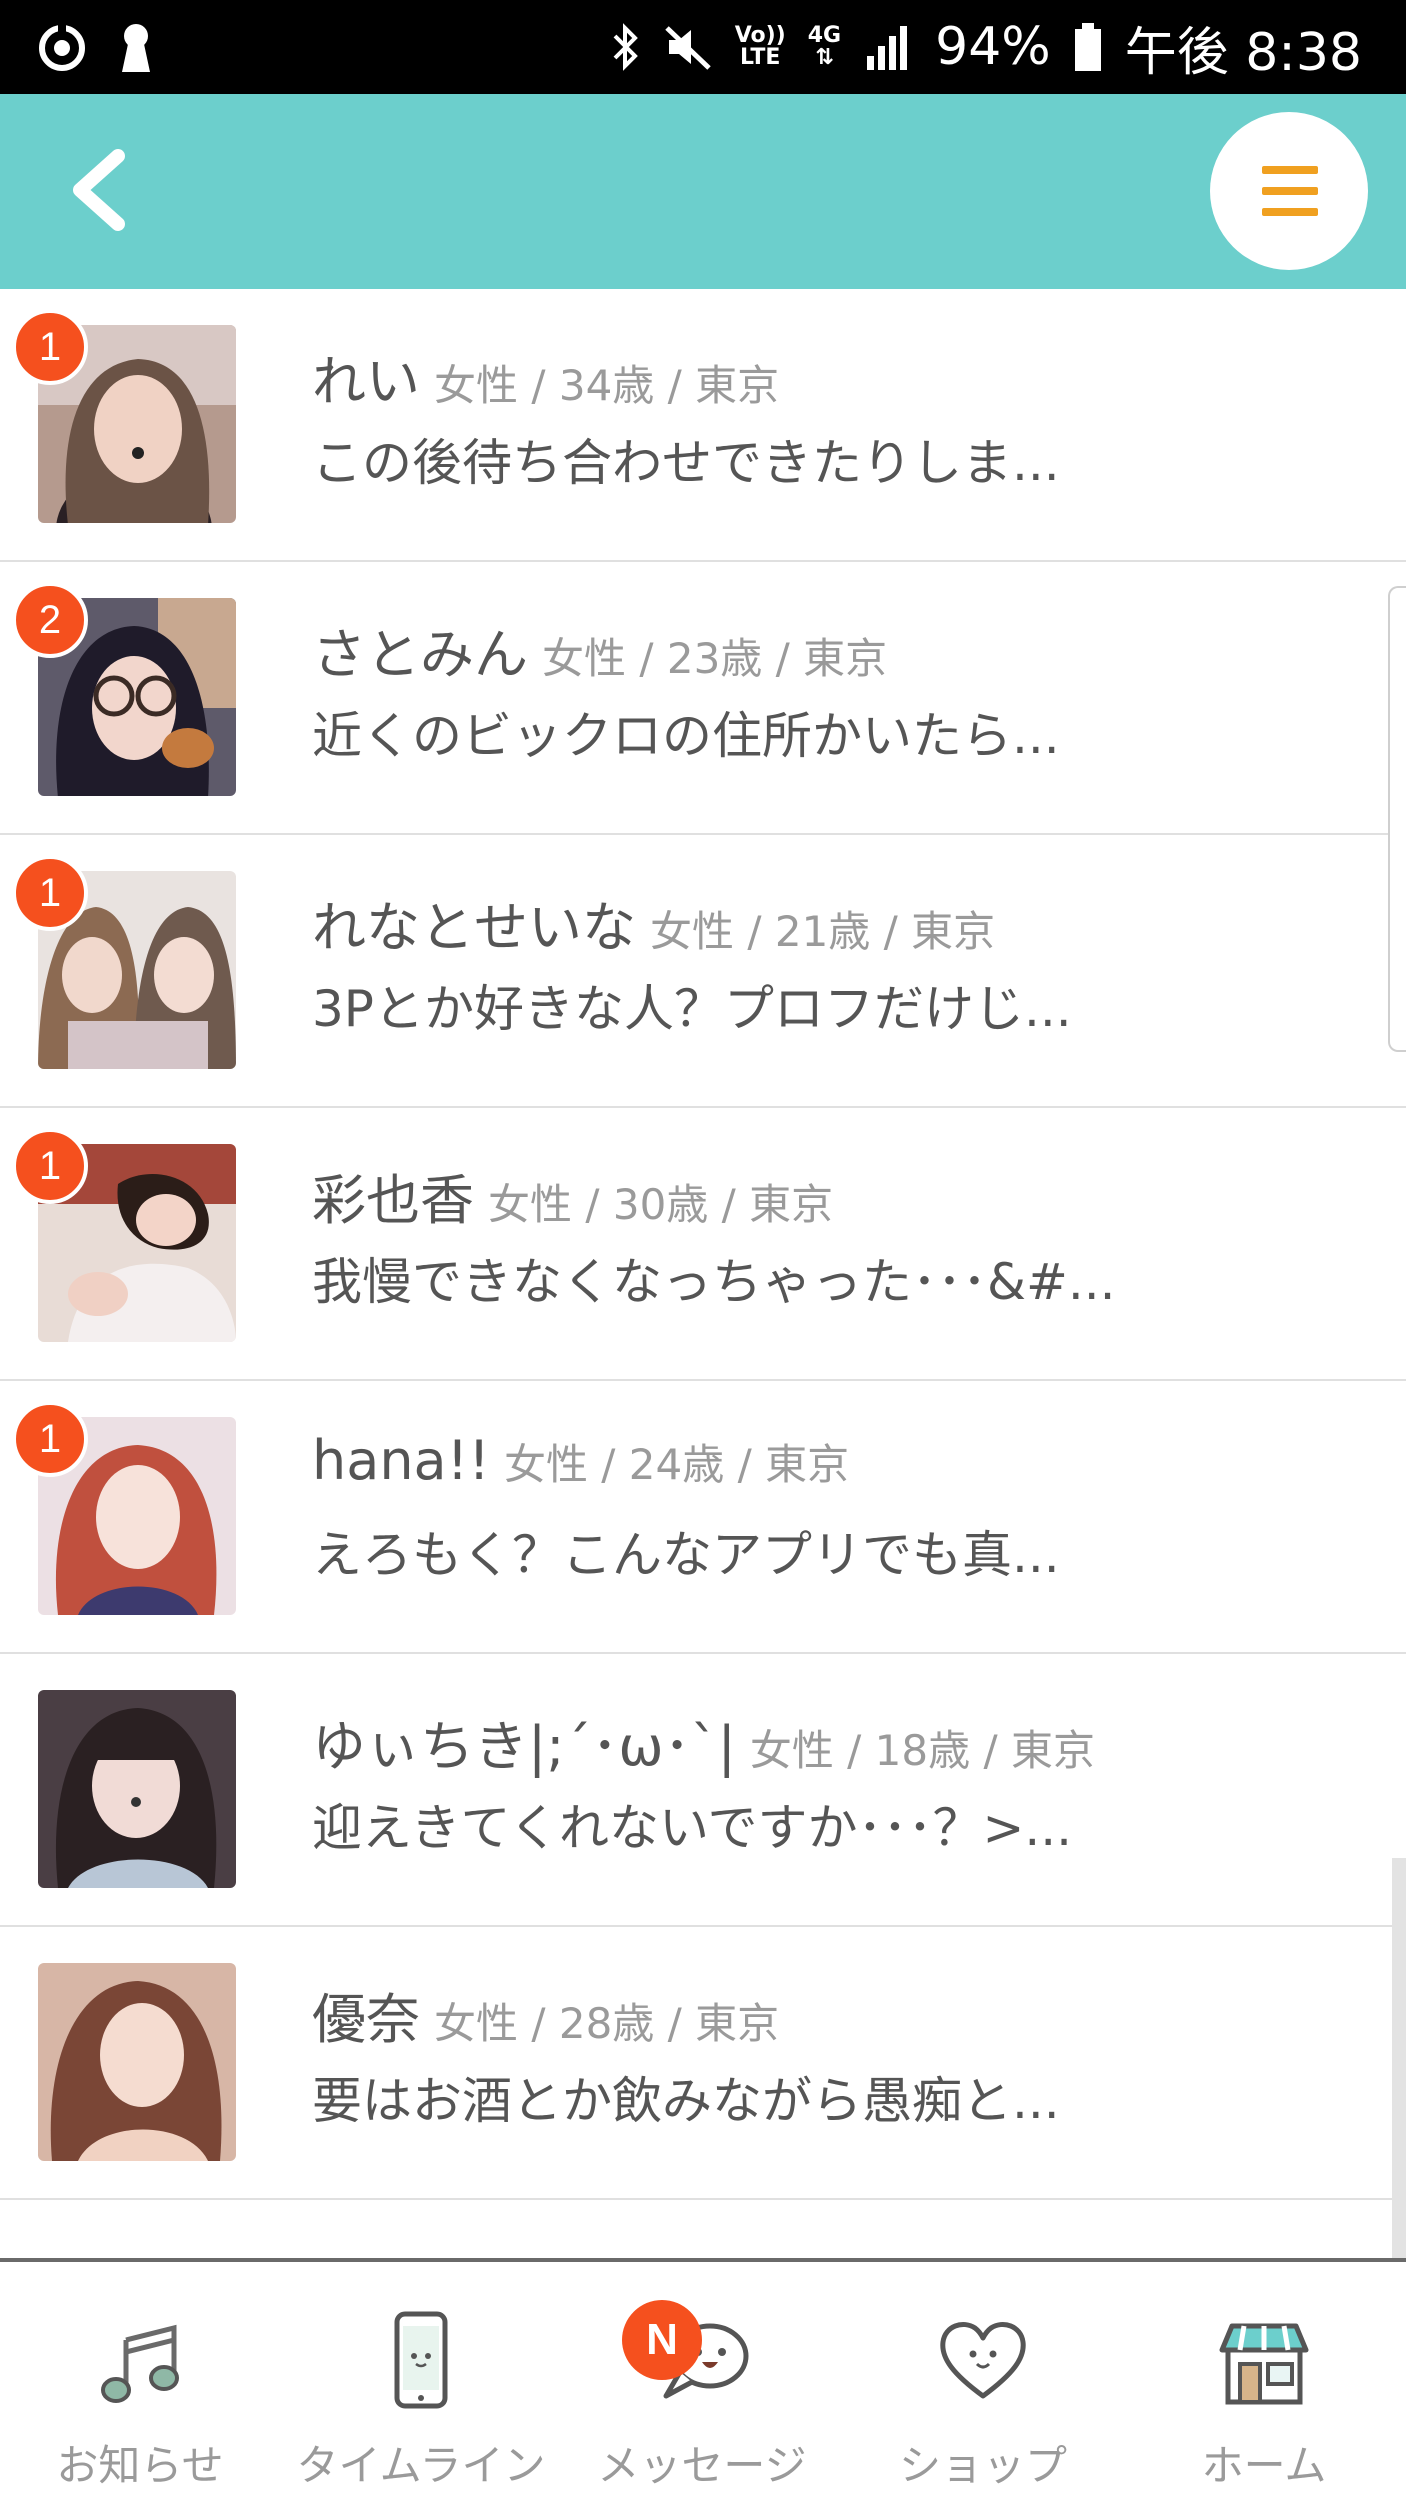 The image size is (1406, 2500). I want to click on side-scroll-handle, so click(1397, 819).